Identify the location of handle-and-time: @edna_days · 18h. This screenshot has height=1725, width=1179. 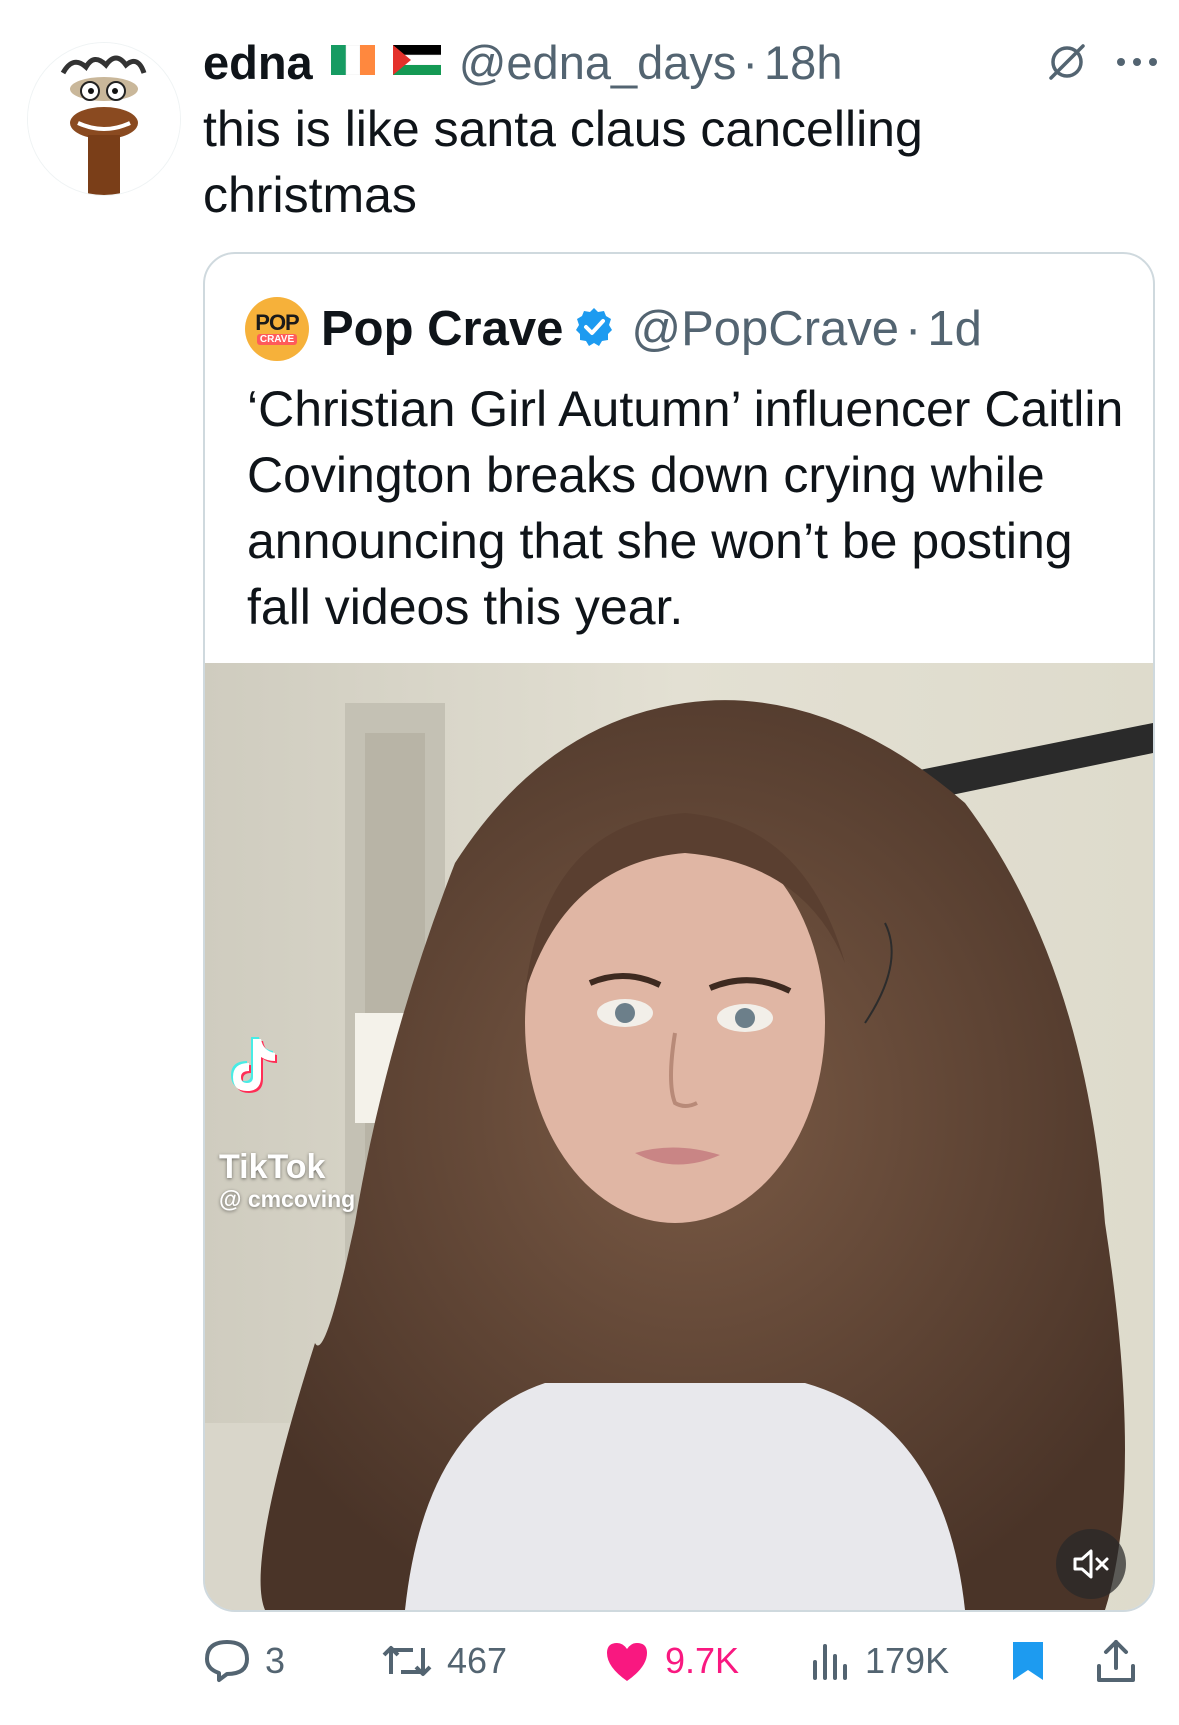
(651, 62).